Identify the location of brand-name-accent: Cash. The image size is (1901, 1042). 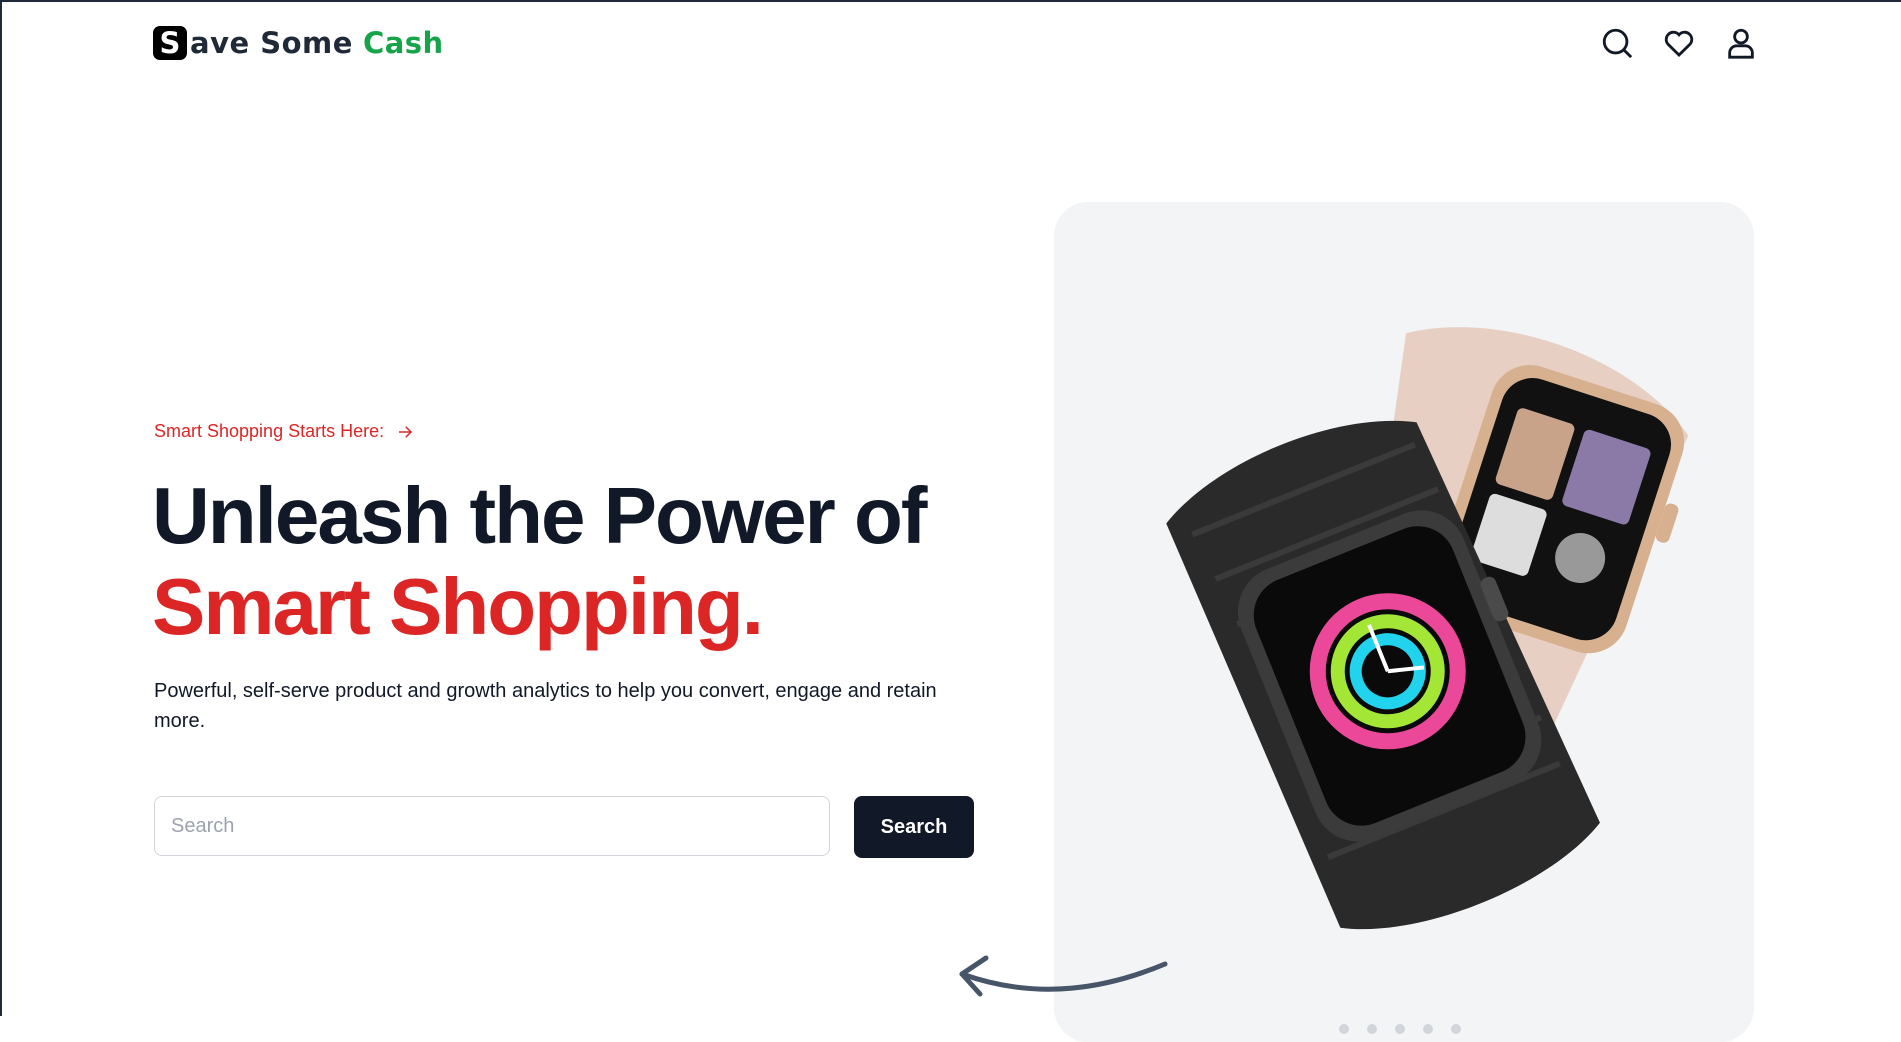
(403, 43).